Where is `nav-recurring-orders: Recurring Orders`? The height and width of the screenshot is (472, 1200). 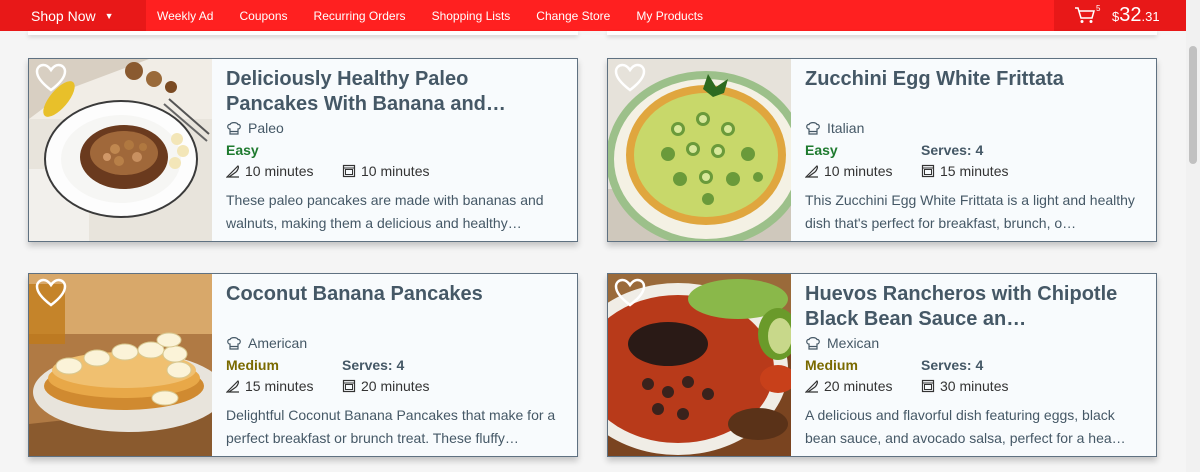
nav-recurring-orders: Recurring Orders is located at coordinates (360, 16).